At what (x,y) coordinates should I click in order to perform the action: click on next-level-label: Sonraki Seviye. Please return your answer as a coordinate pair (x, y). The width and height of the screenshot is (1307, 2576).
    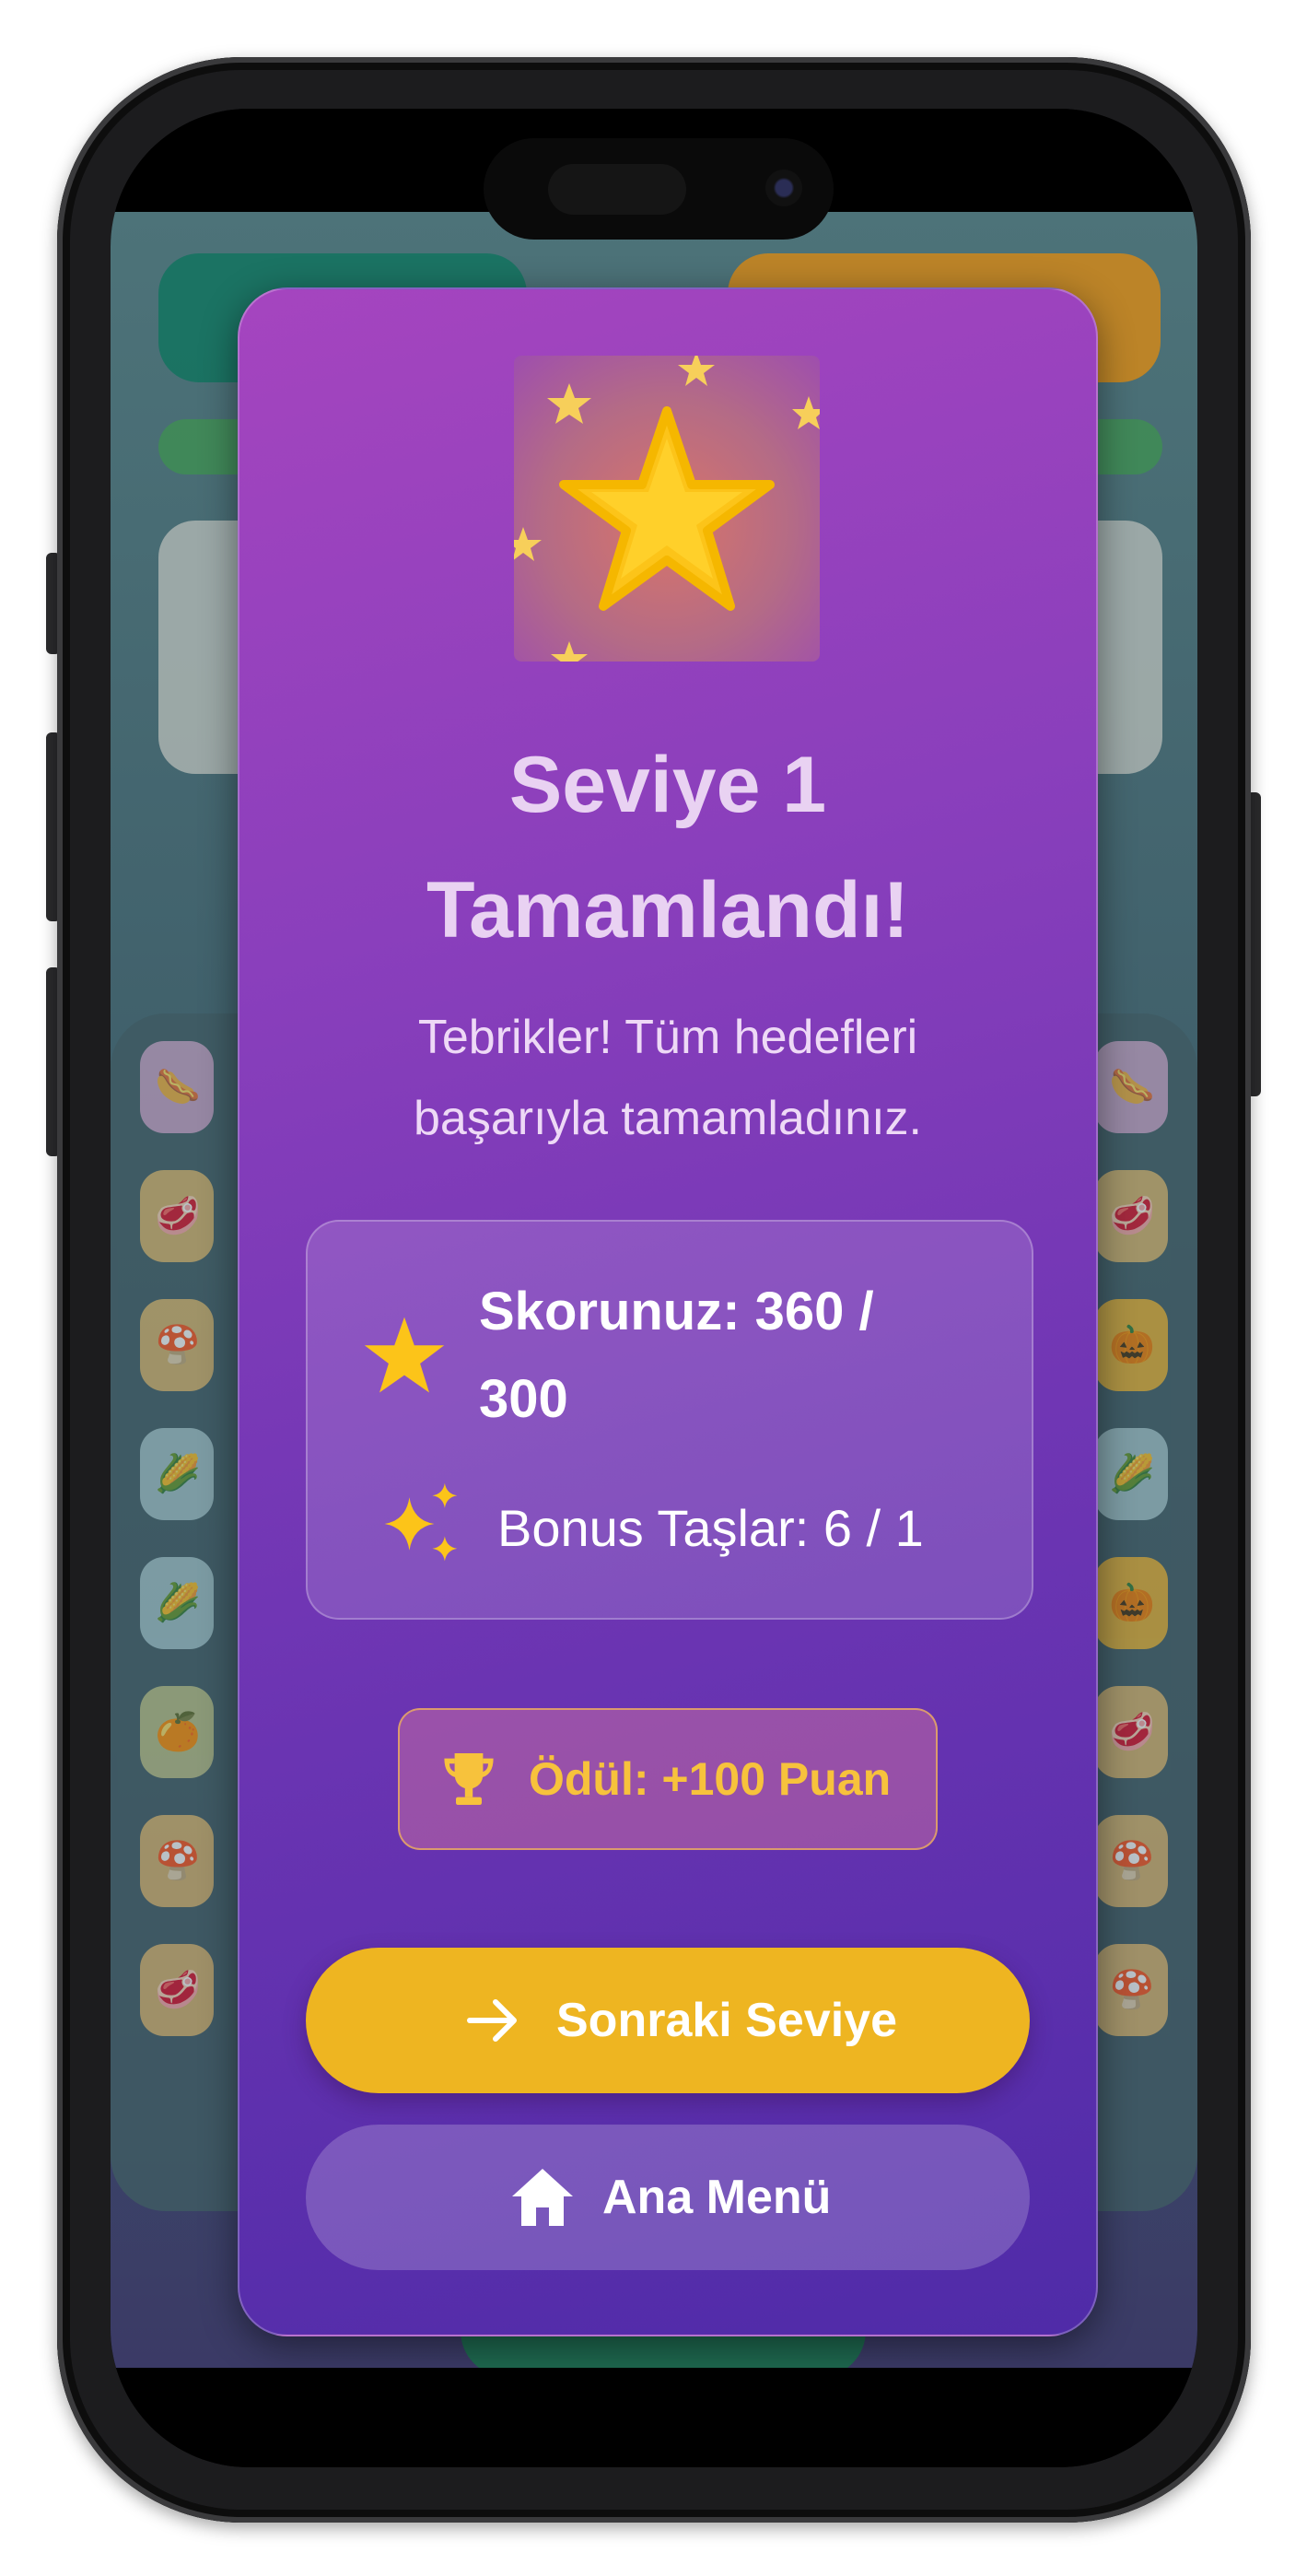
    Looking at the image, I should click on (727, 2021).